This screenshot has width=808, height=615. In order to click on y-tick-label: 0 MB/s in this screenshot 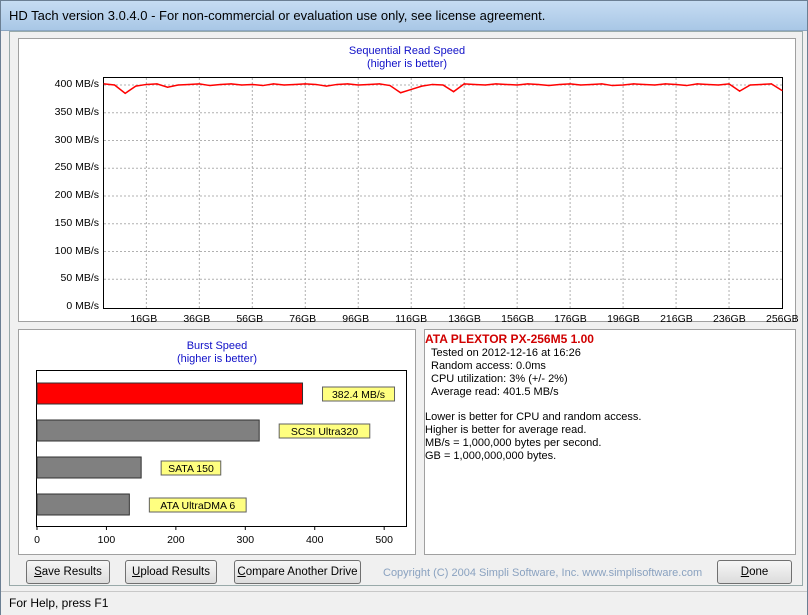, I will do `click(82, 306)`.